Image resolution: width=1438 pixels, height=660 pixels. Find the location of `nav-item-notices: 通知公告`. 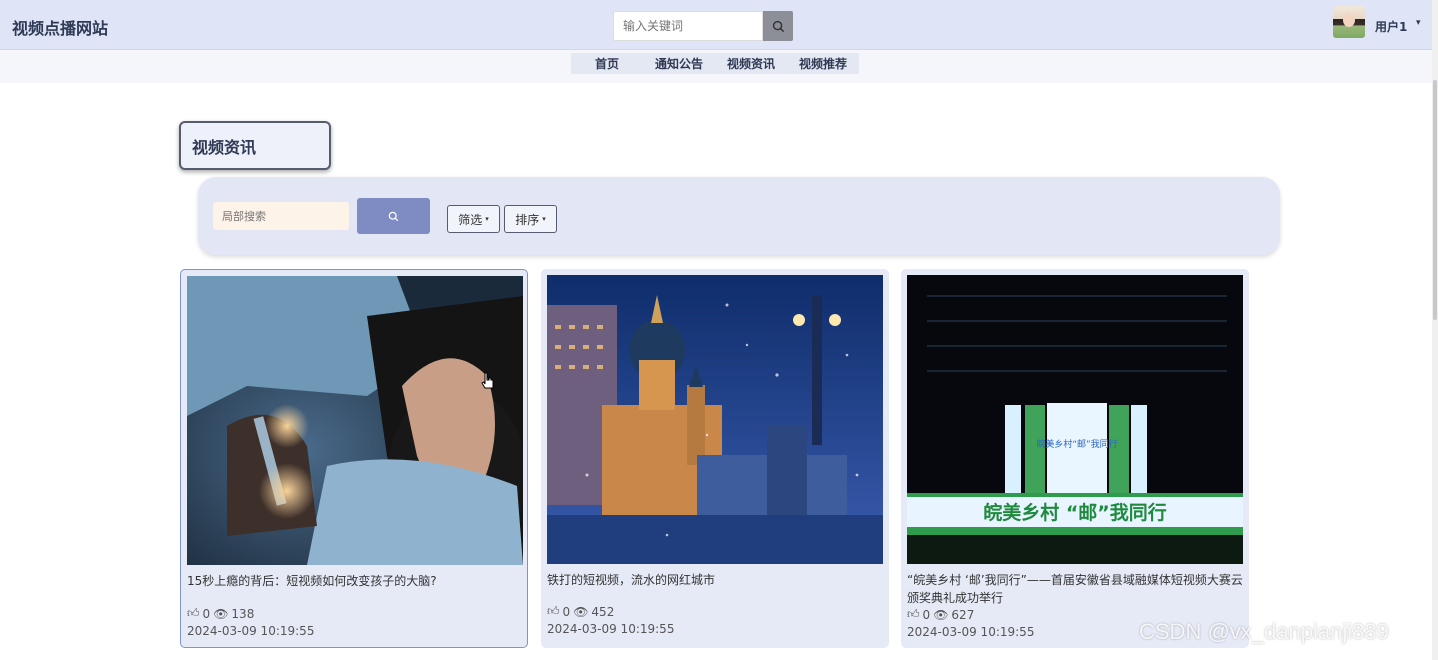

nav-item-notices: 通知公告 is located at coordinates (679, 63).